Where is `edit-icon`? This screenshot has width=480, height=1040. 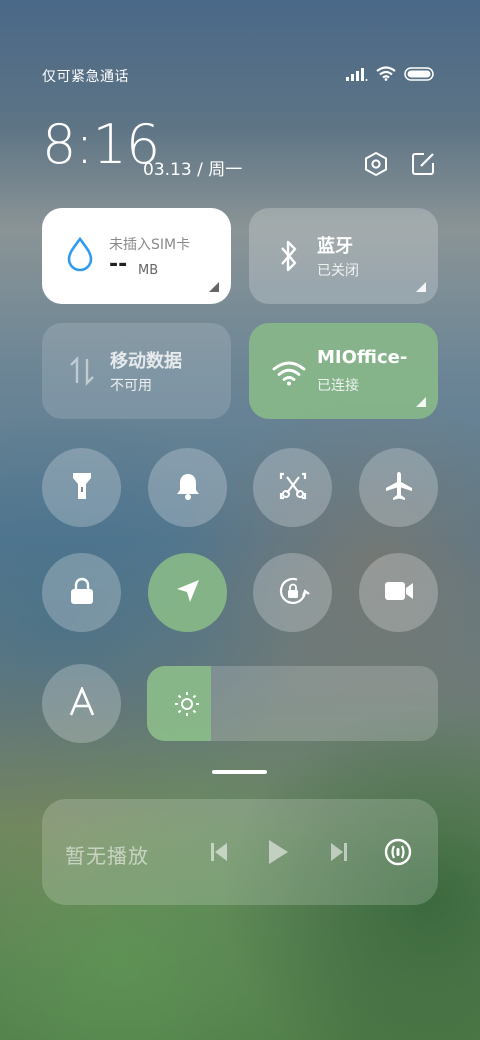
edit-icon is located at coordinates (423, 164).